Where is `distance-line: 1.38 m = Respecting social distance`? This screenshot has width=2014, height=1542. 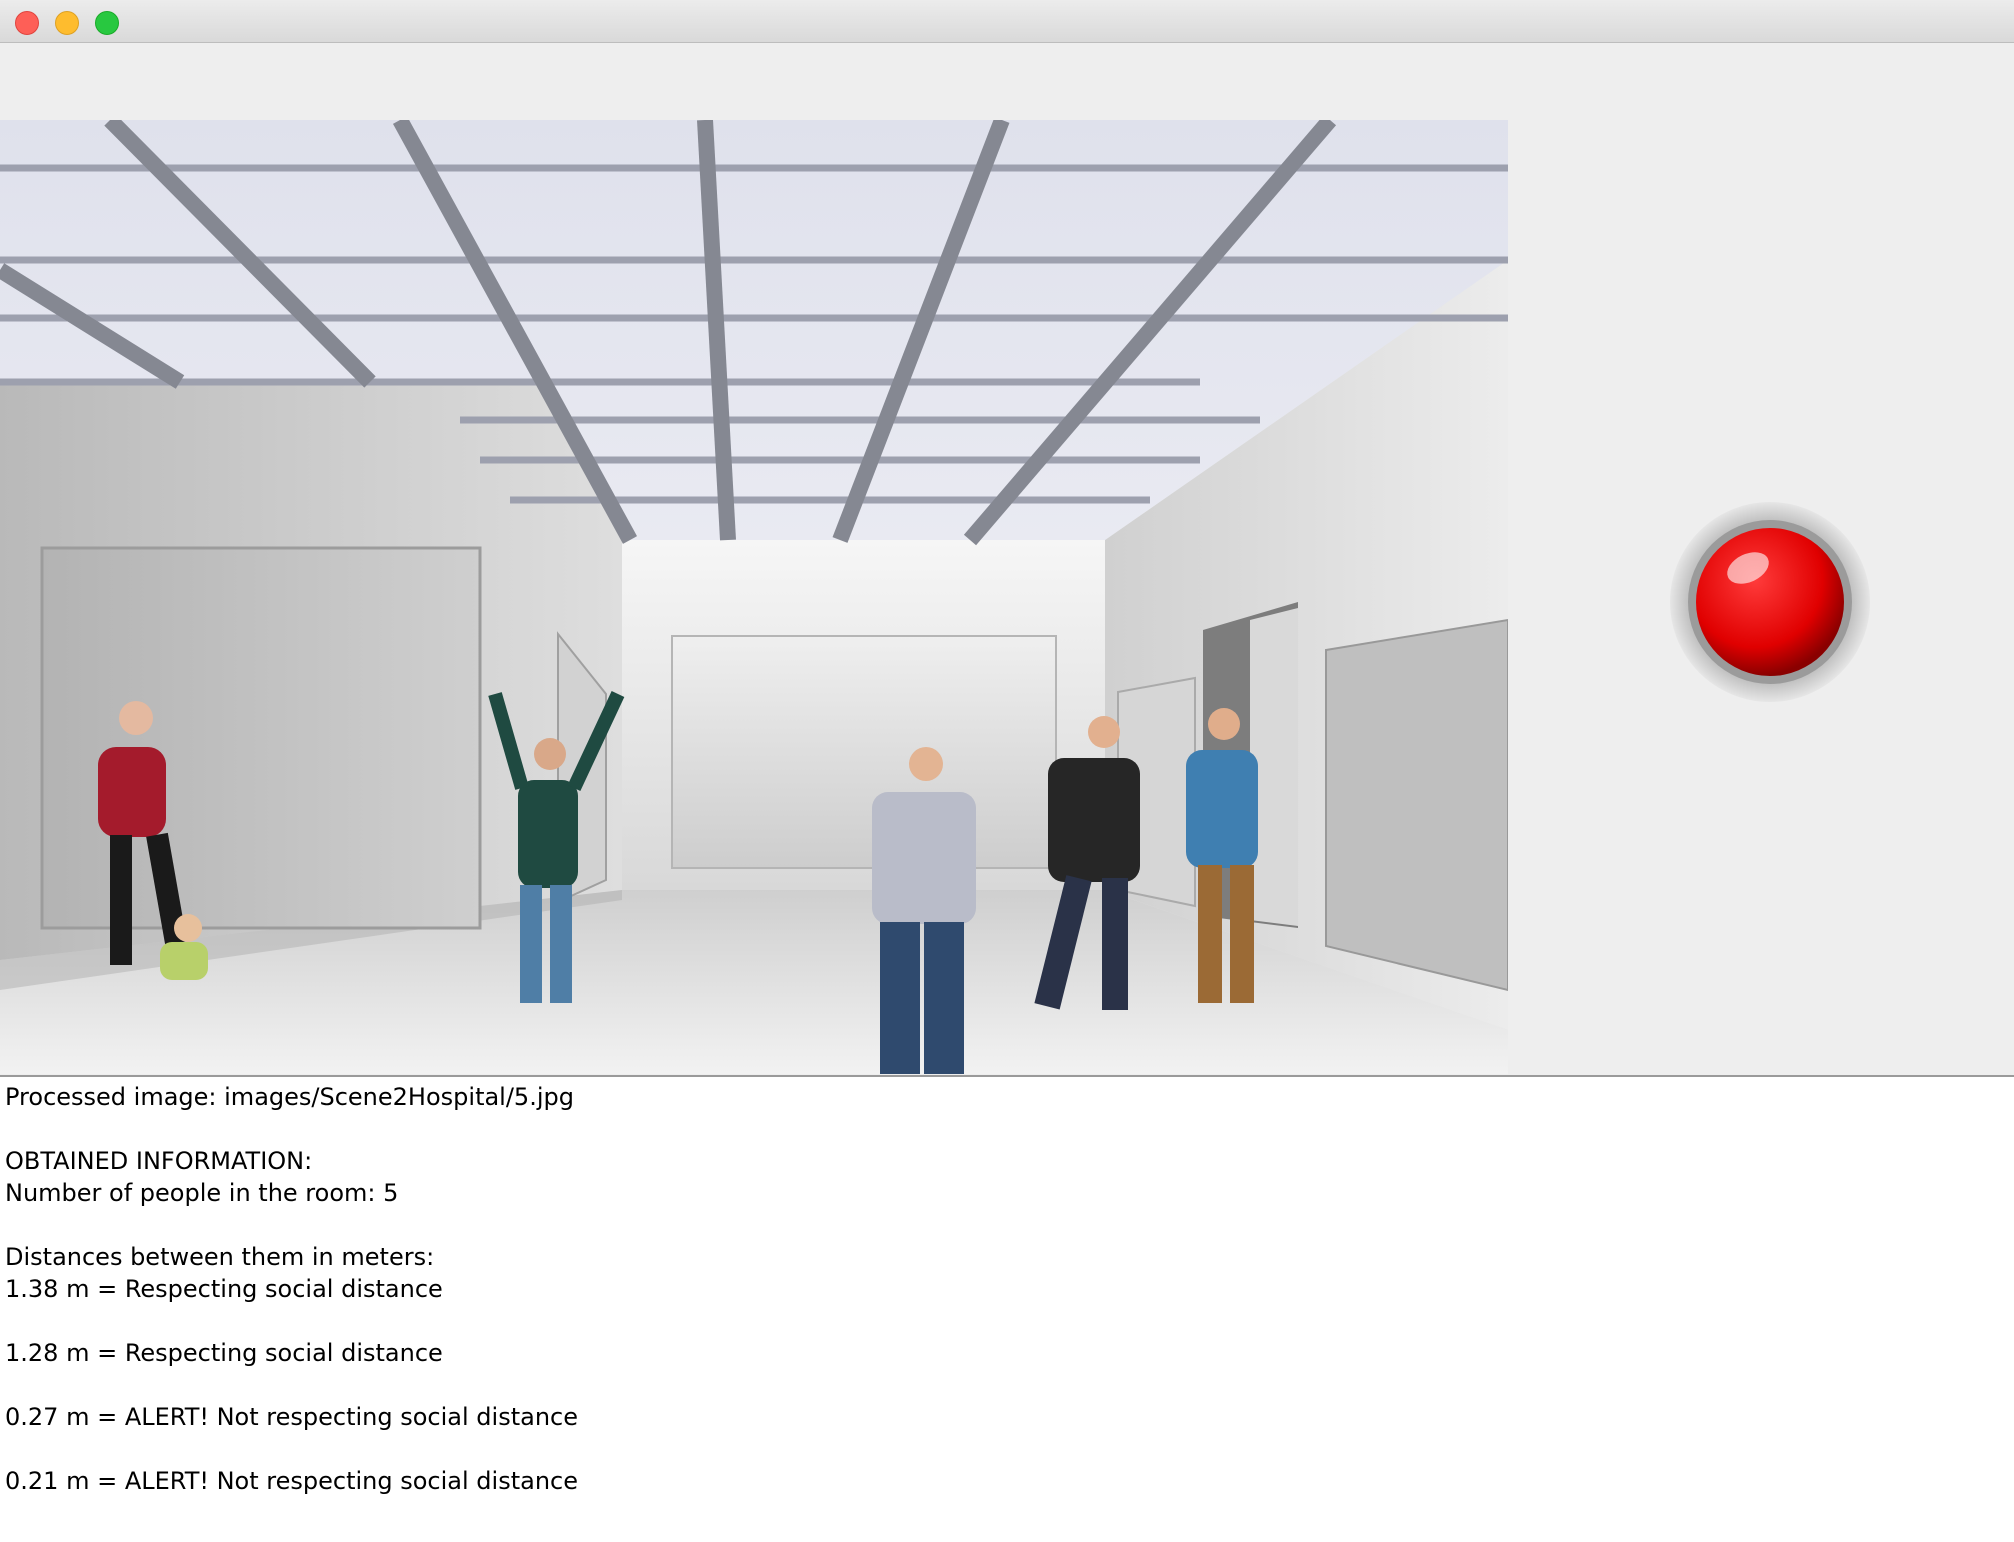
distance-line: 1.38 m = Respecting social distance is located at coordinates (224, 1289).